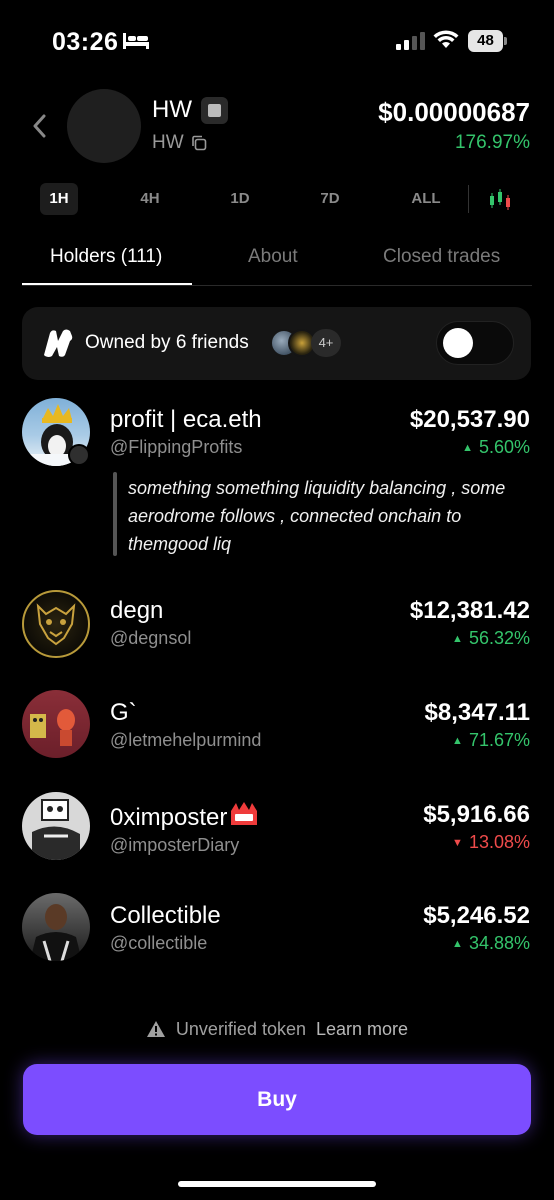 This screenshot has height=1200, width=554. I want to click on candlestick-chart-icon, so click(500, 200).